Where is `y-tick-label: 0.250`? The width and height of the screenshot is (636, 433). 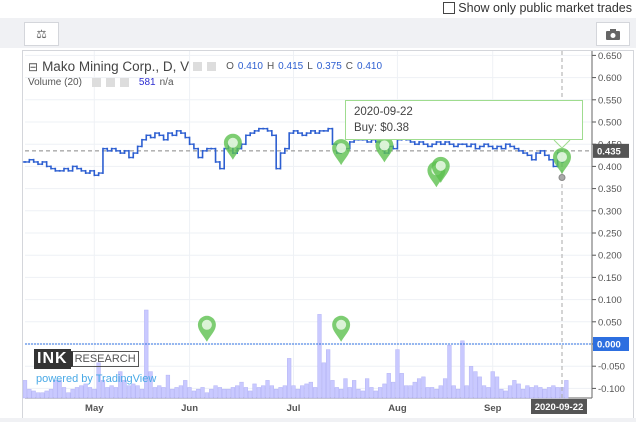 y-tick-label: 0.250 is located at coordinates (610, 234).